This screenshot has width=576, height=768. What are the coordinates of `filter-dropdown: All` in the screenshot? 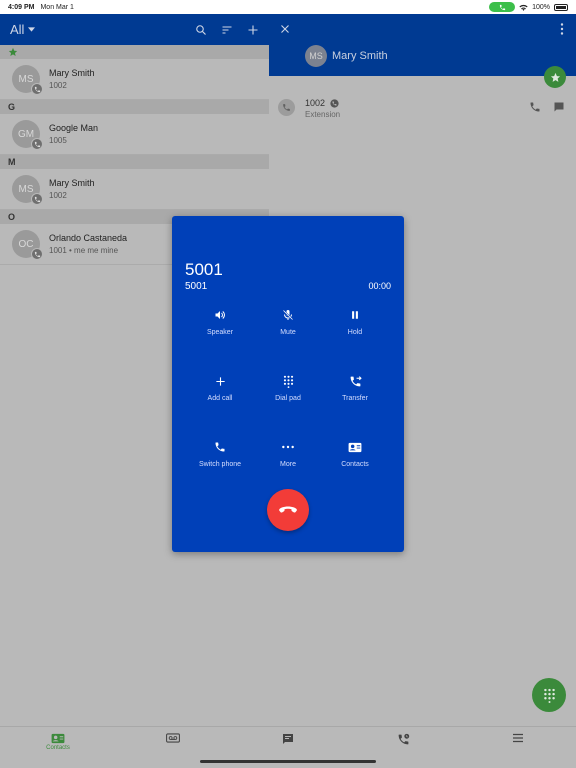 It's located at (23, 29).